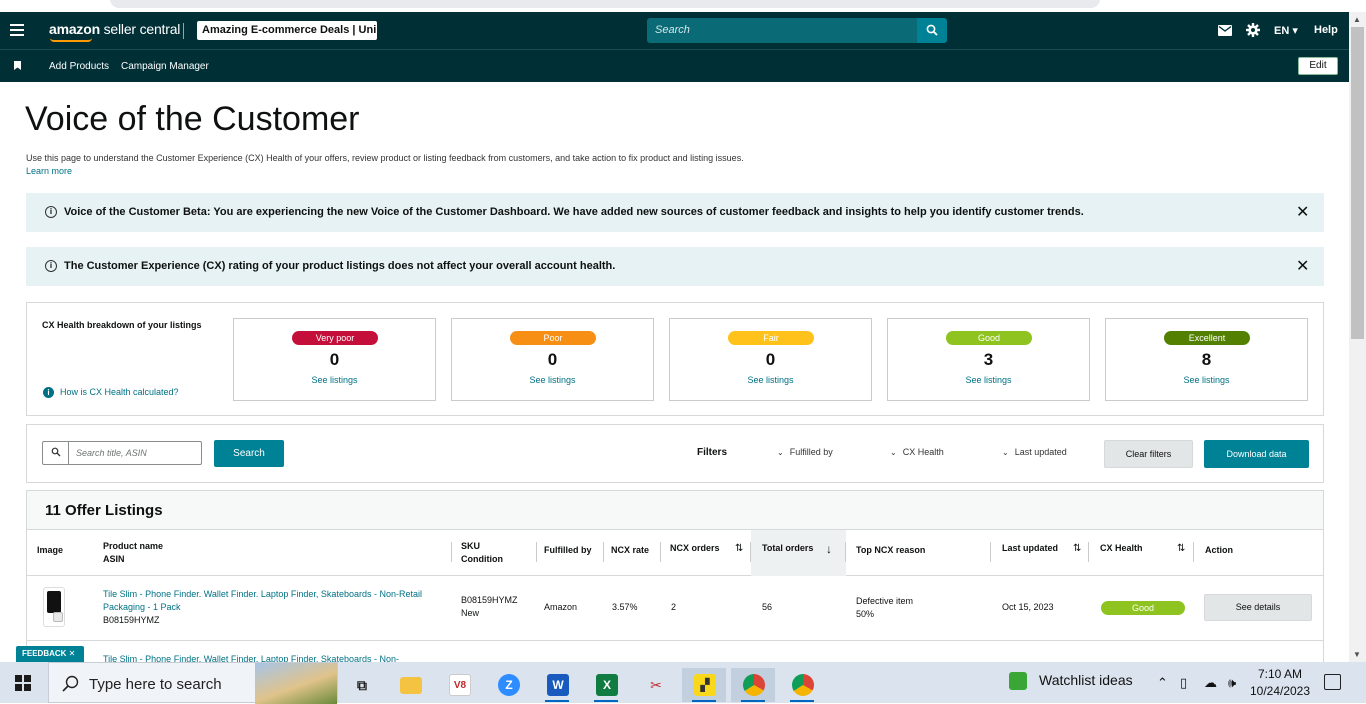  Describe the element at coordinates (1357, 19) in the screenshot. I see `scroll-up-icon: ▲` at that location.